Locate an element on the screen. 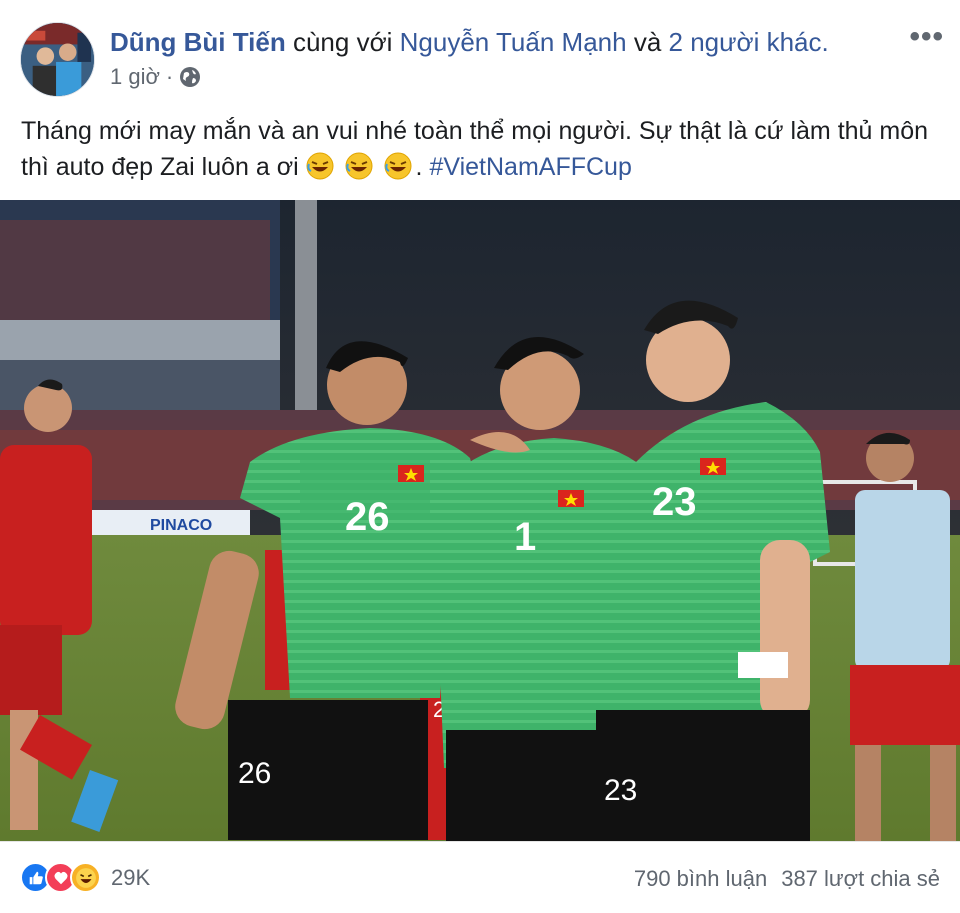 The width and height of the screenshot is (960, 913). shares-count-link: 387 lượt chia sẻ is located at coordinates (860, 879).